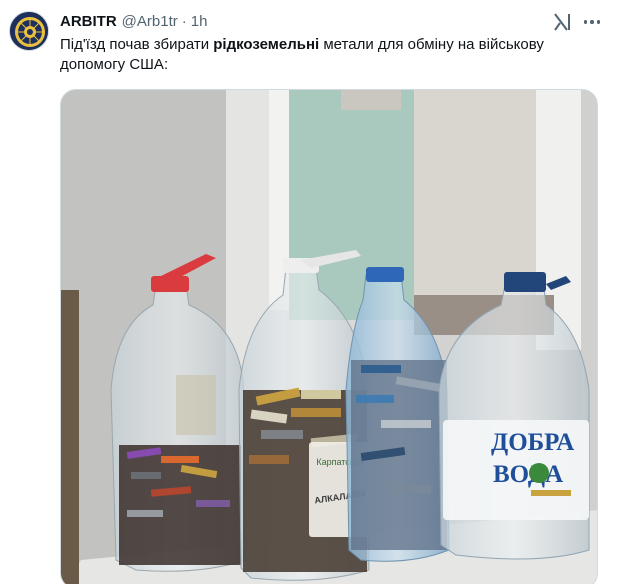 Image resolution: width=620 pixels, height=584 pixels. I want to click on tweet-timestamp: 1h, so click(199, 22).